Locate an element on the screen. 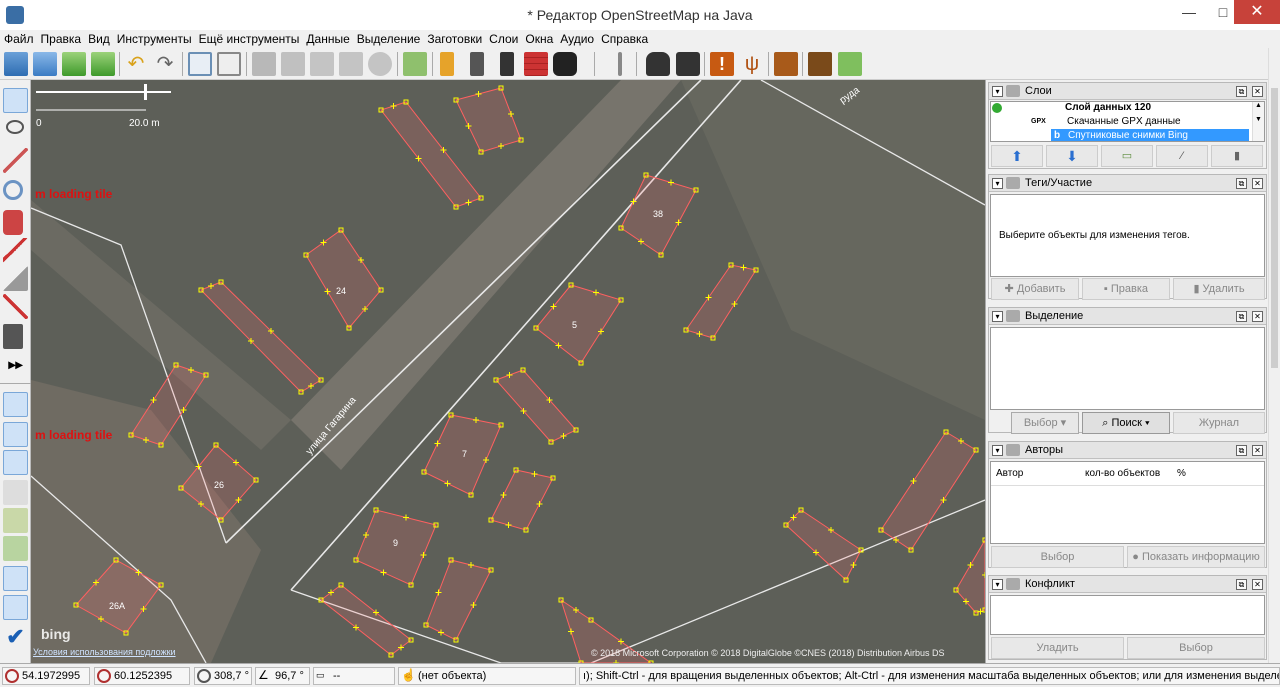  validator-check-icon: ✔ is located at coordinates (15, 636).